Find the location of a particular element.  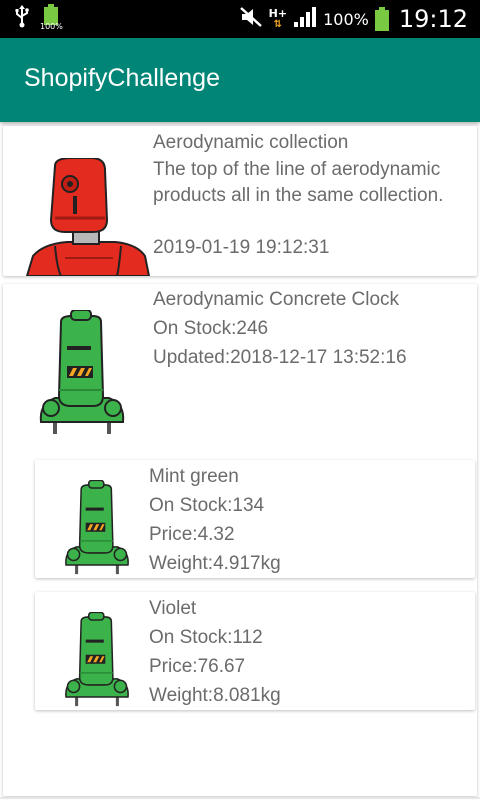

variant-stock: On Stock:112 is located at coordinates (206, 637).